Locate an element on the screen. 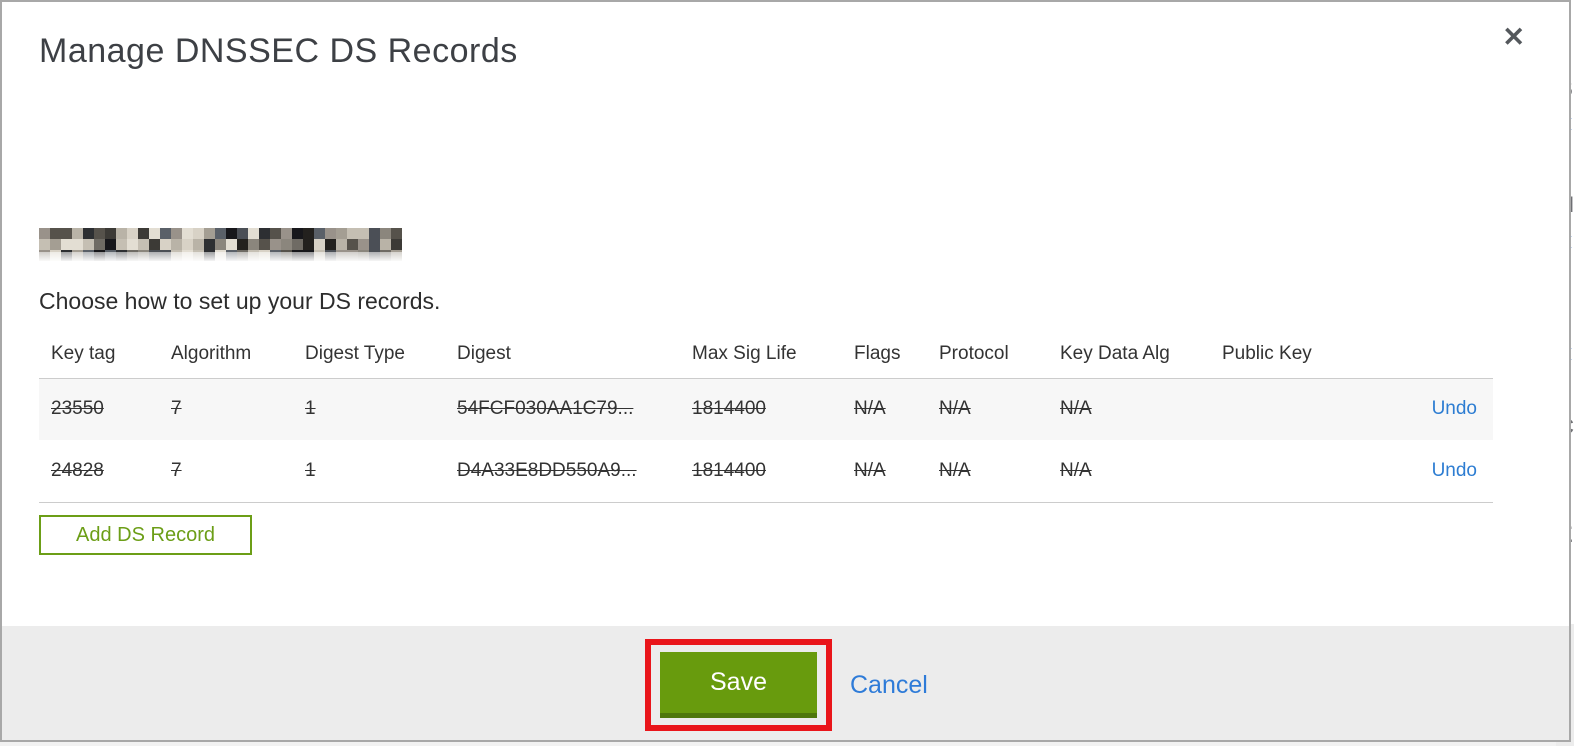 The height and width of the screenshot is (746, 1574). close-icon: ✕ is located at coordinates (1513, 37).